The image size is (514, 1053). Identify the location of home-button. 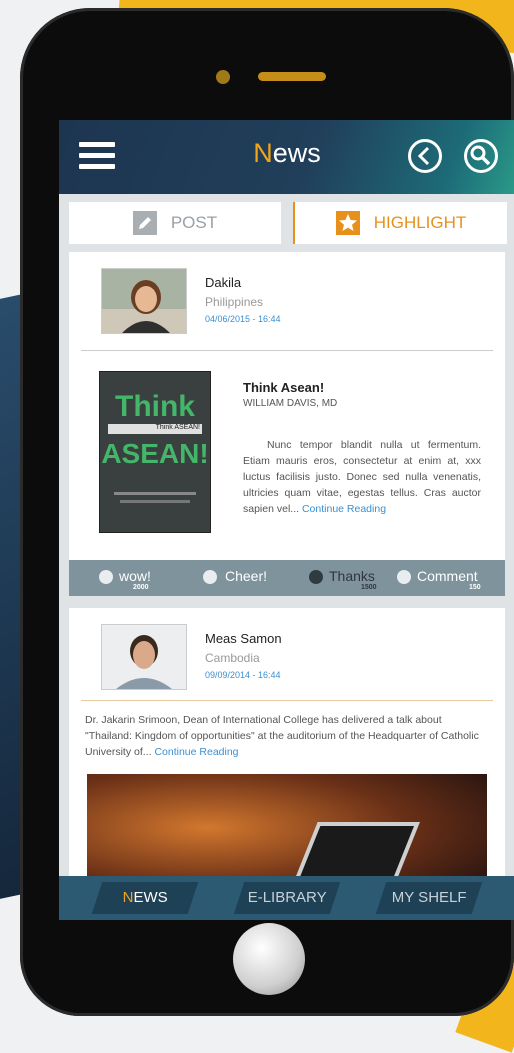
(269, 959).